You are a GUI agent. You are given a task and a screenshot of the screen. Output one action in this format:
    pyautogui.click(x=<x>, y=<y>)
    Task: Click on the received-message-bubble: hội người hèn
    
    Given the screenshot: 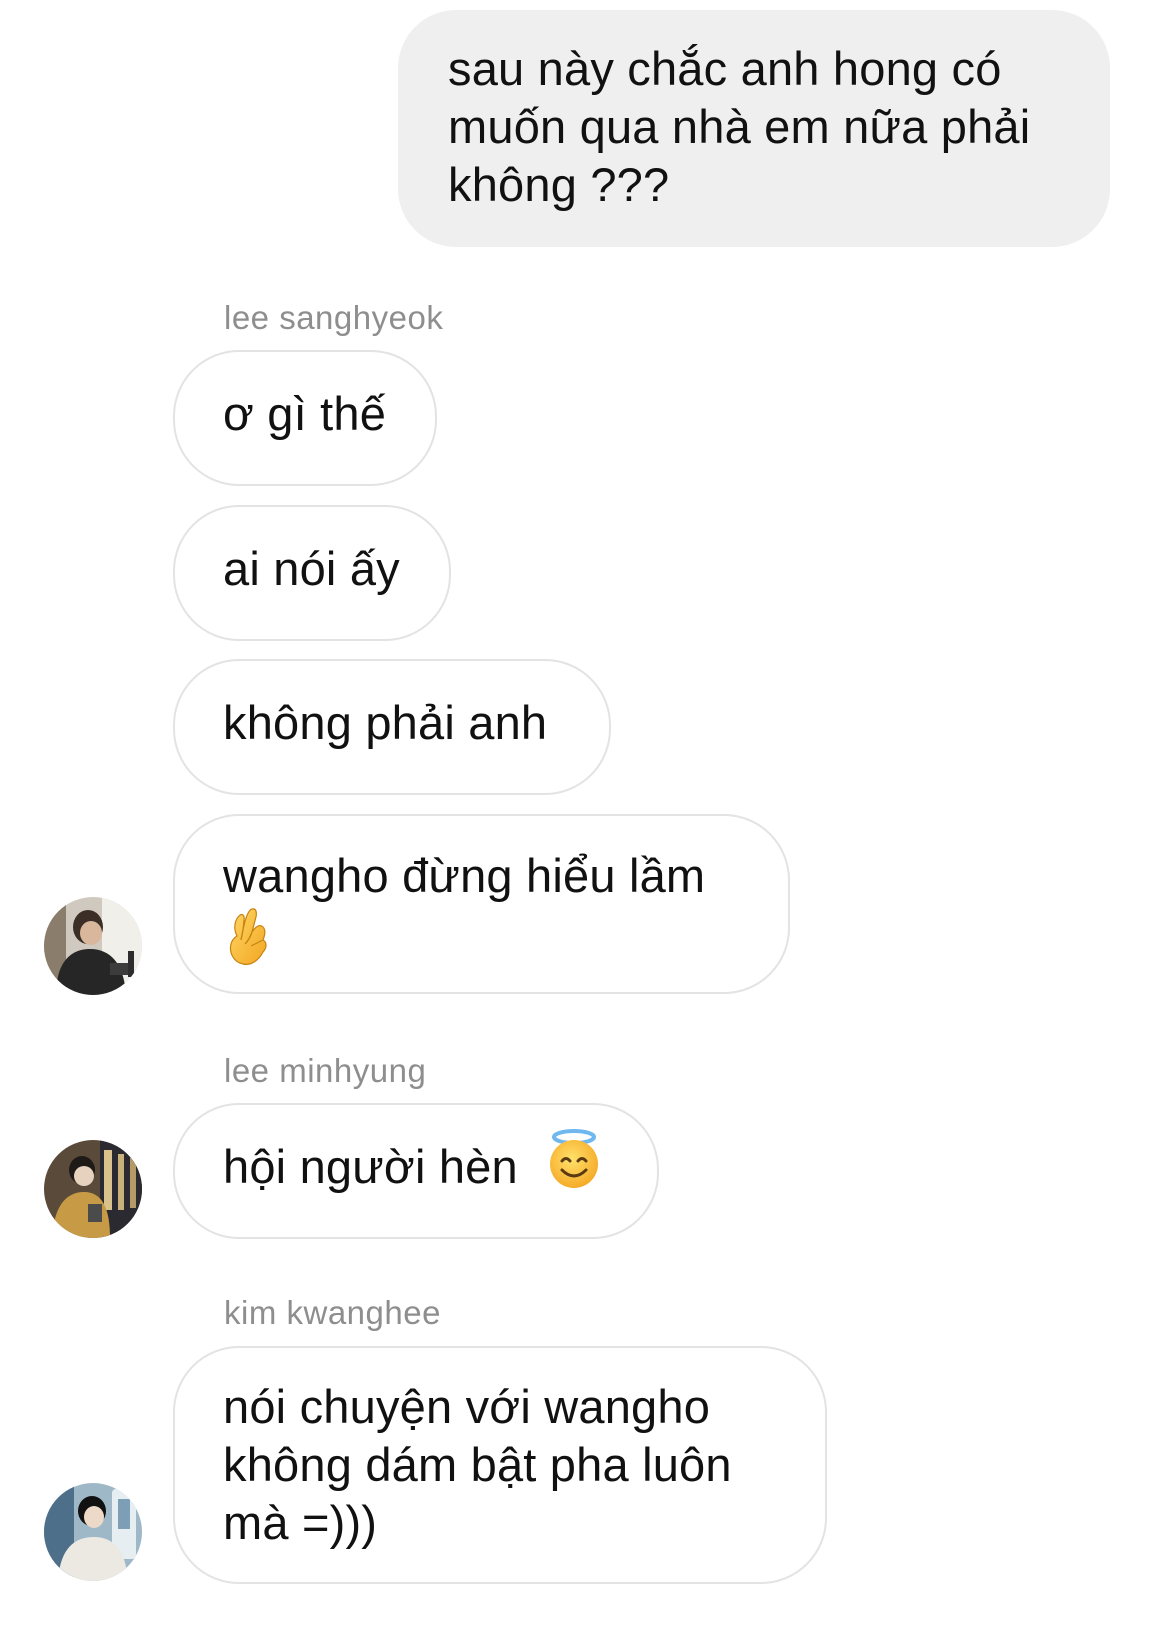 What is the action you would take?
    pyautogui.click(x=416, y=1171)
    